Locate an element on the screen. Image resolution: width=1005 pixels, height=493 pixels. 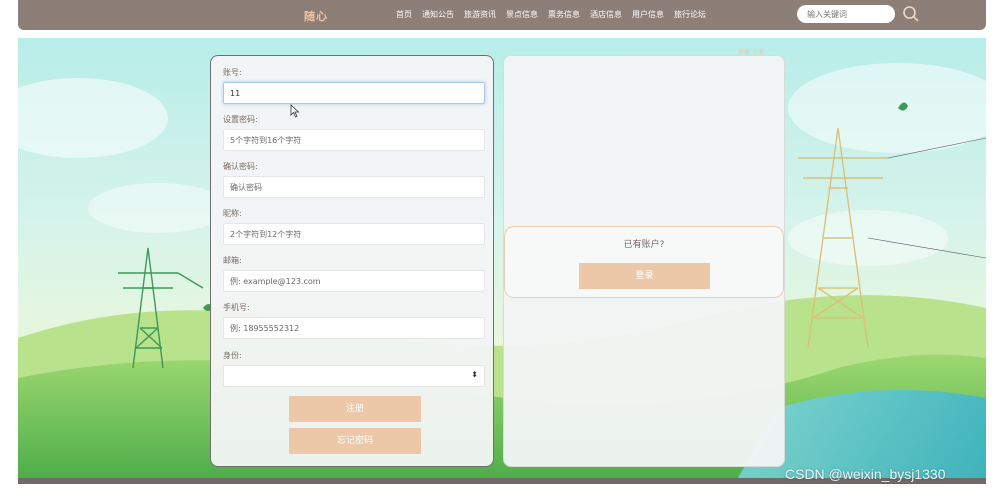
account-input is located at coordinates (354, 93).